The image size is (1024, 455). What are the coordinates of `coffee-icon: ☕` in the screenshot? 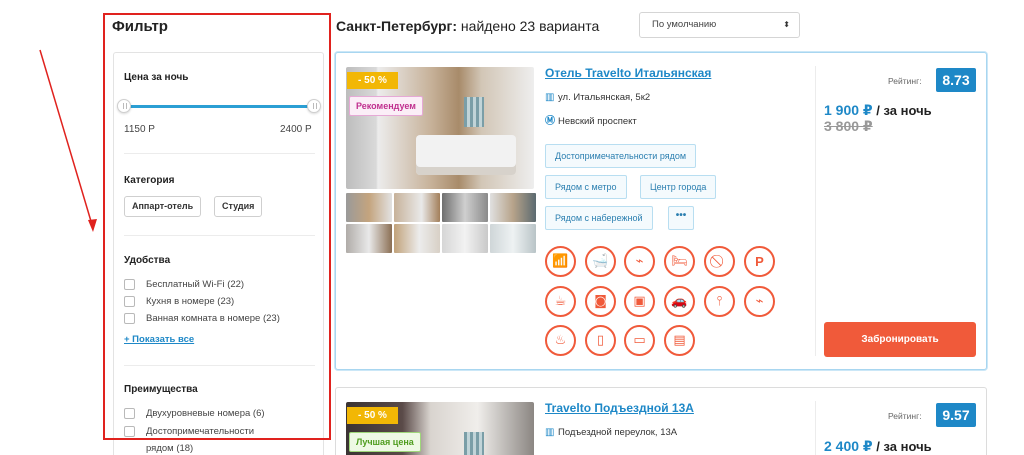 It's located at (560, 301).